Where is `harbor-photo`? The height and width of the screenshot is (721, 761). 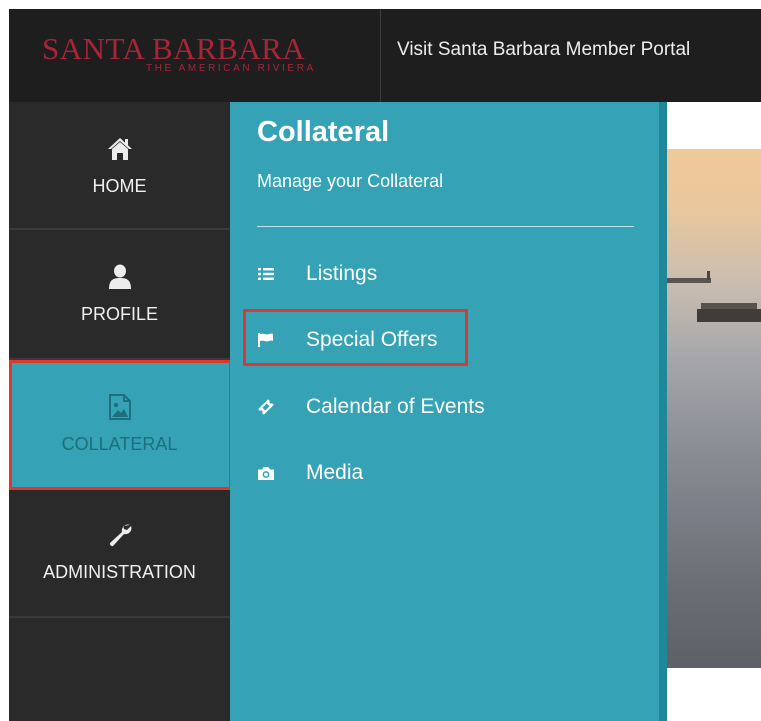 harbor-photo is located at coordinates (714, 408).